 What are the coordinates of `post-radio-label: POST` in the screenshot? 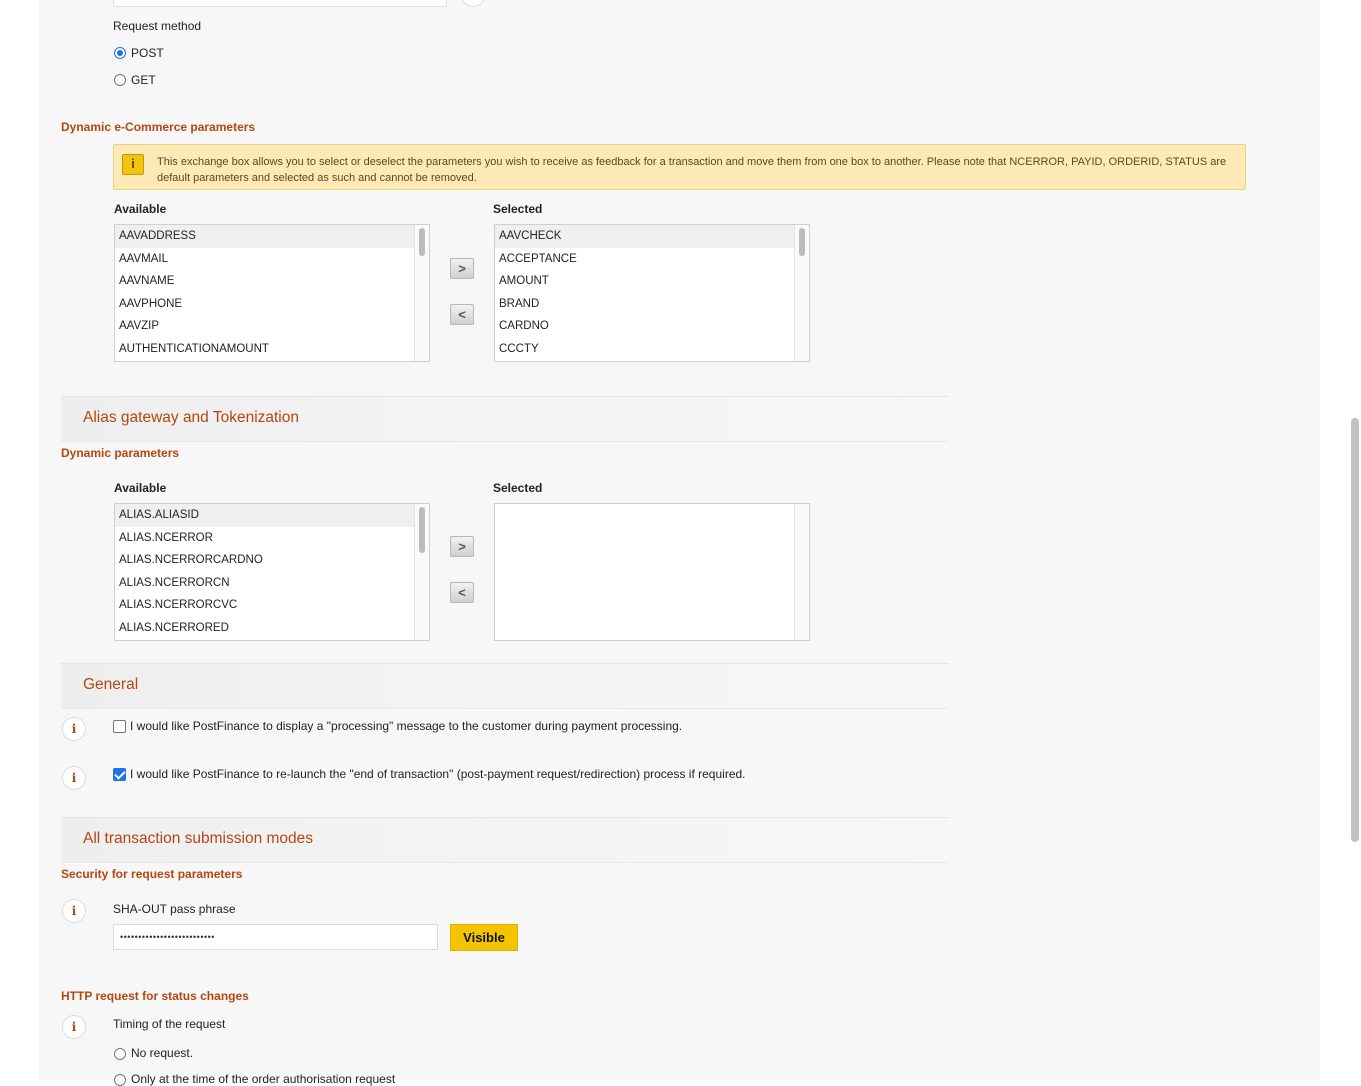 It's located at (147, 53).